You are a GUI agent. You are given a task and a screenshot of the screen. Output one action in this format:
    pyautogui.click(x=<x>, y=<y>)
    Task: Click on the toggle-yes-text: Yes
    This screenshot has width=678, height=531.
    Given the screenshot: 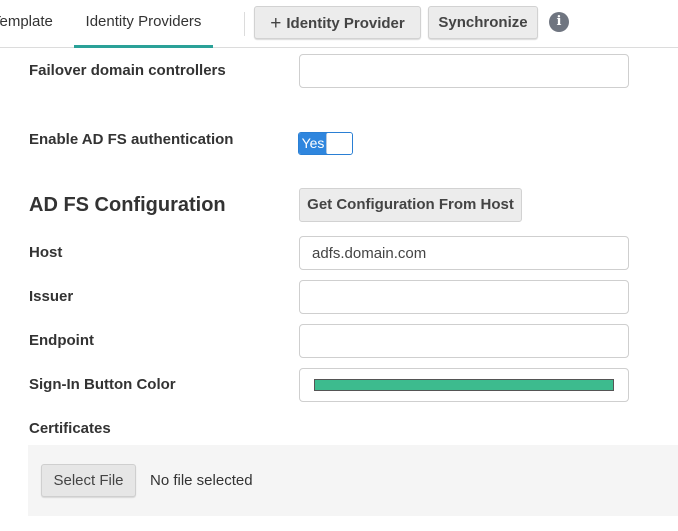 What is the action you would take?
    pyautogui.click(x=313, y=143)
    